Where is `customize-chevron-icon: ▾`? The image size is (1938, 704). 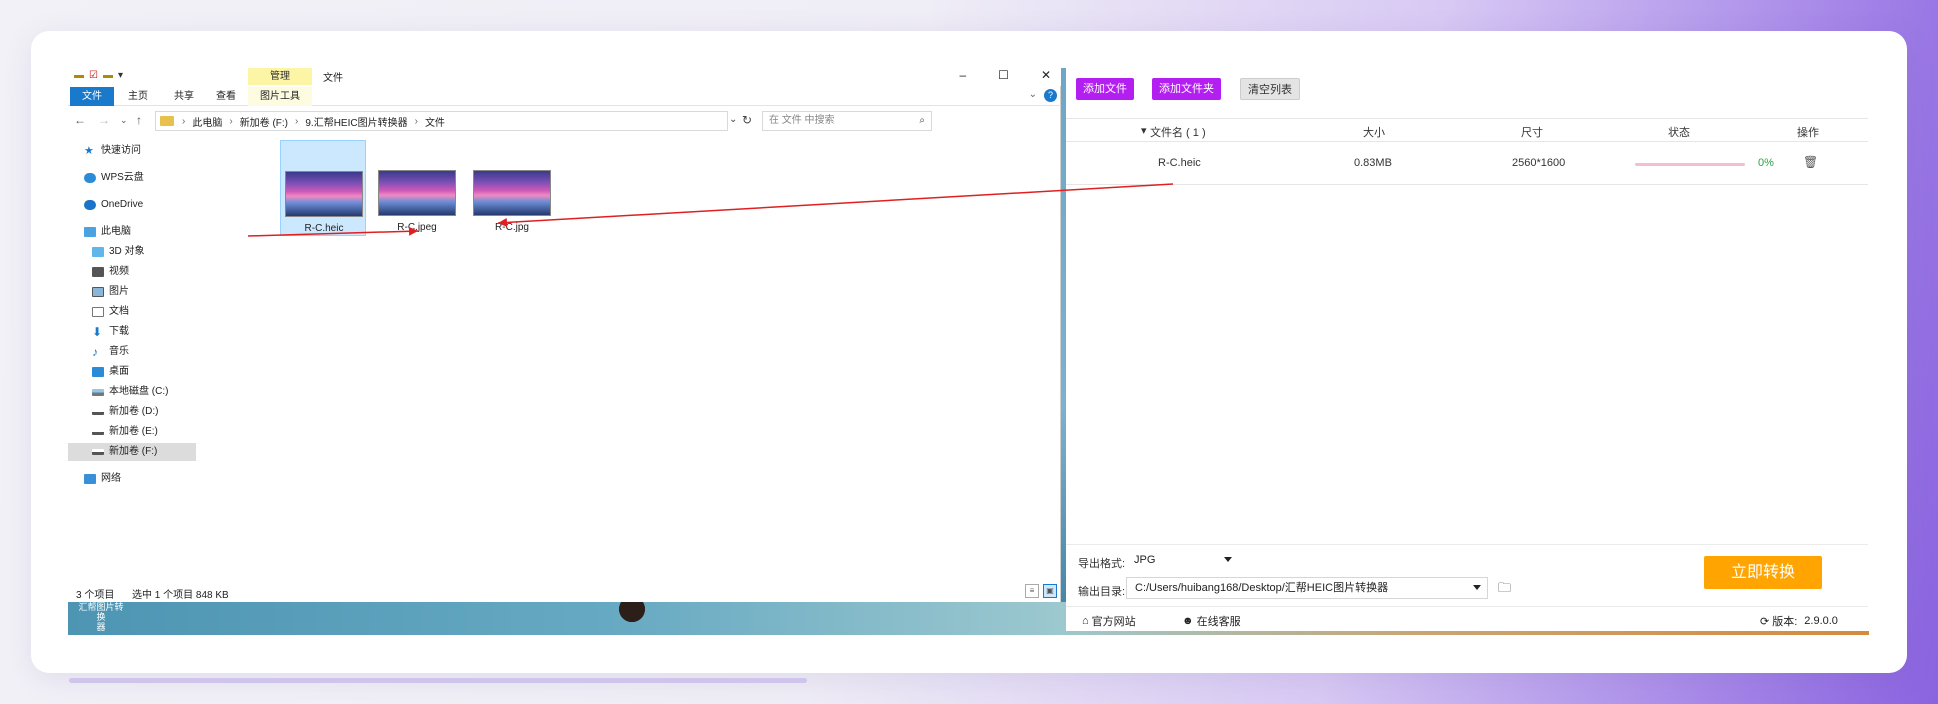 customize-chevron-icon: ▾ is located at coordinates (120, 75).